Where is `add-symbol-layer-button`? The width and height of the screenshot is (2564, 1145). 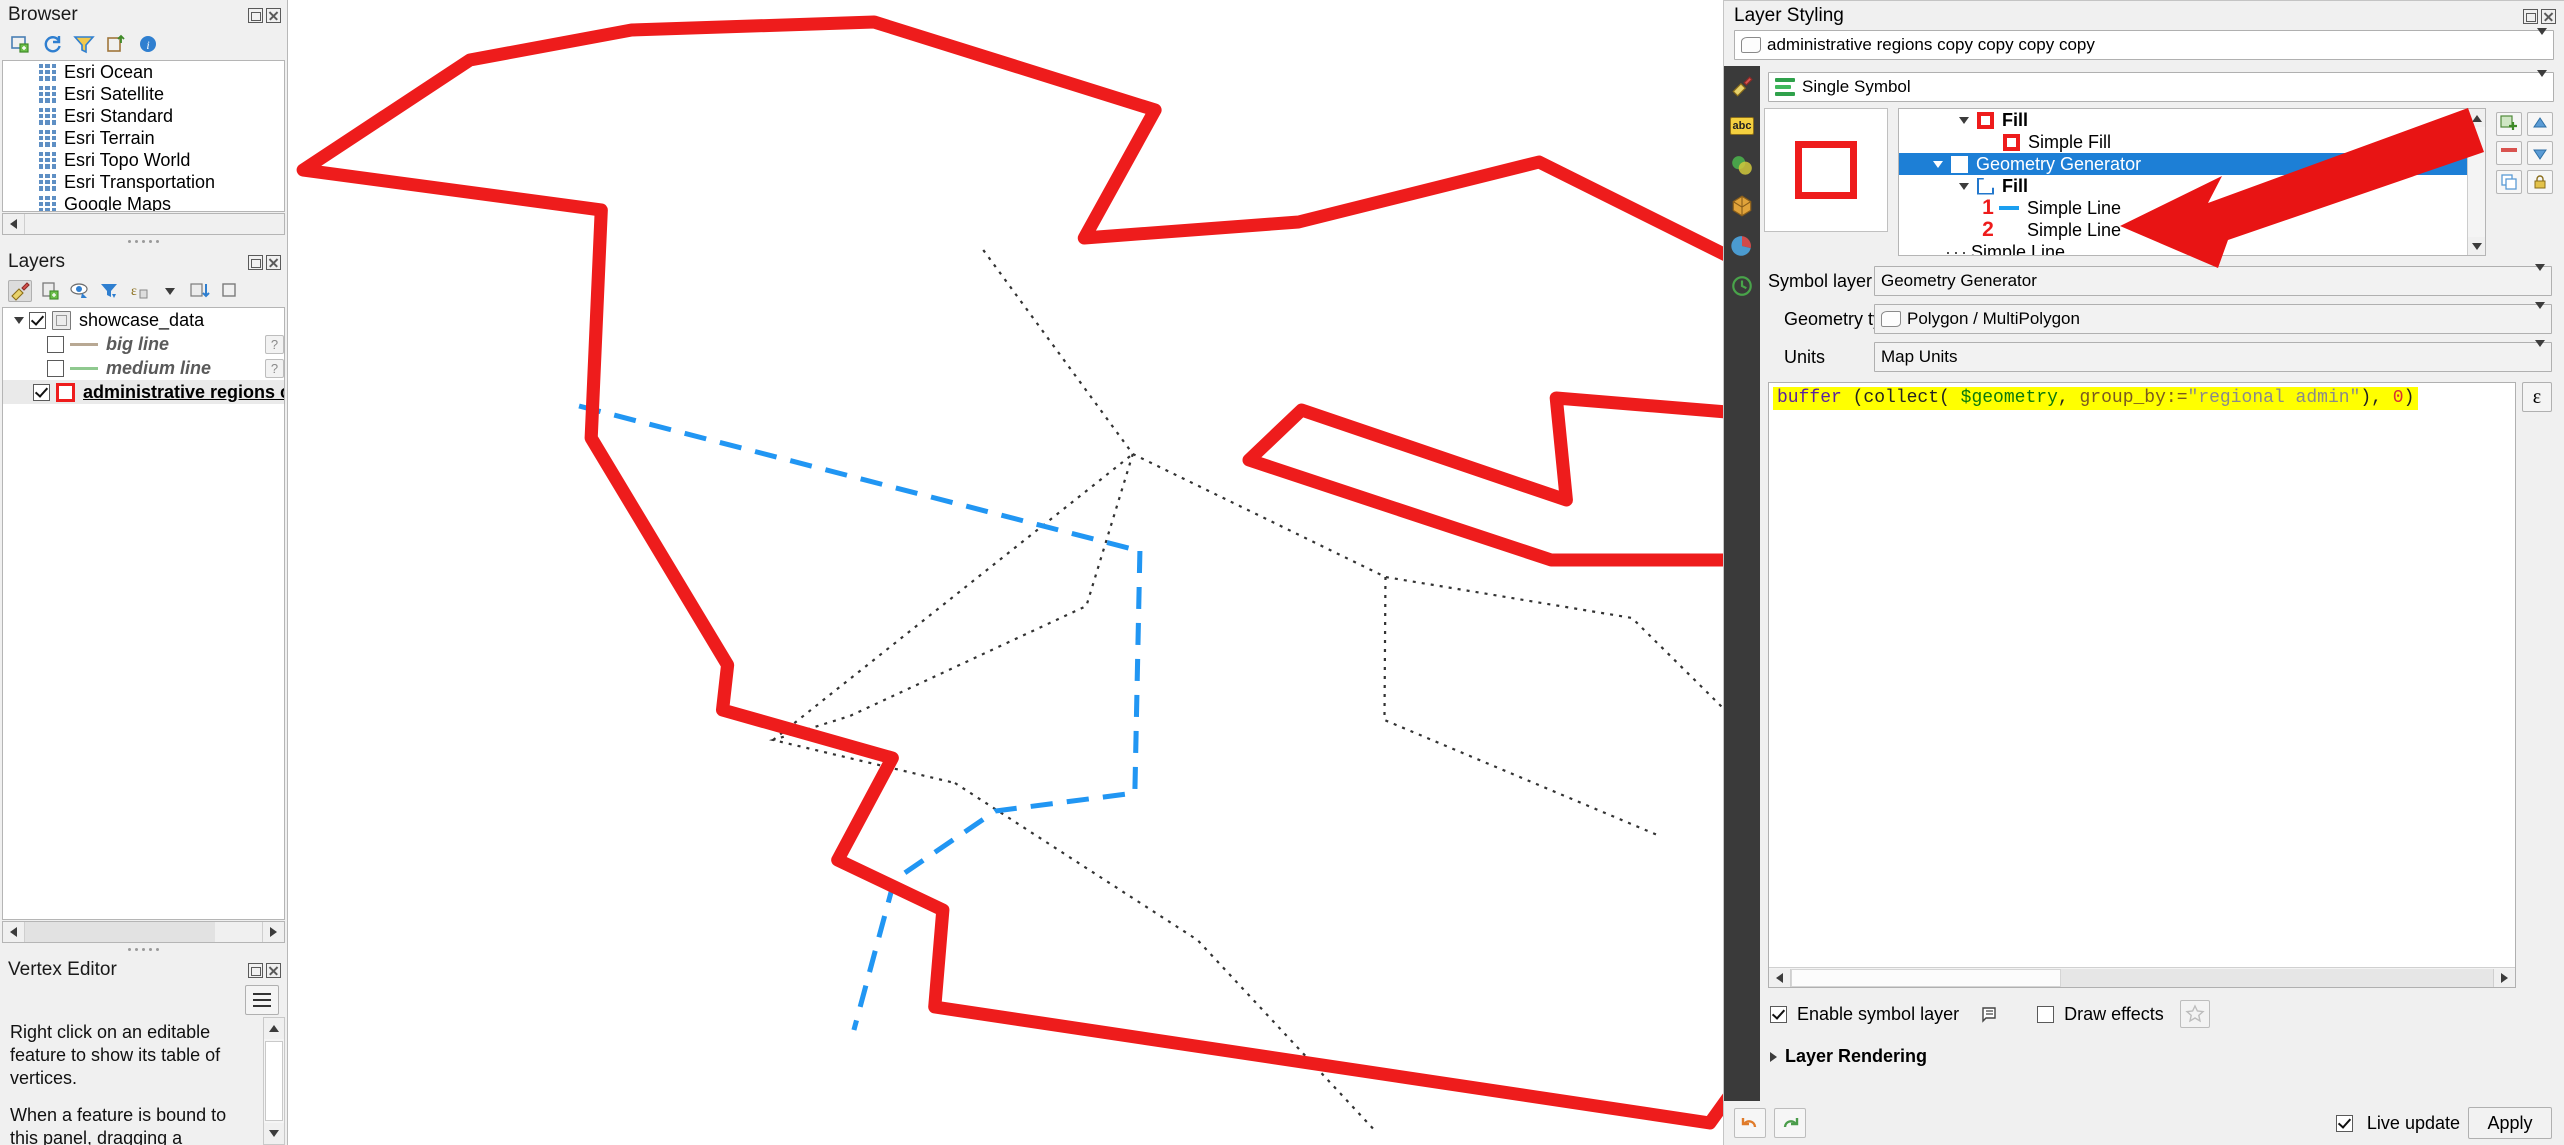
add-symbol-layer-button is located at coordinates (2509, 124).